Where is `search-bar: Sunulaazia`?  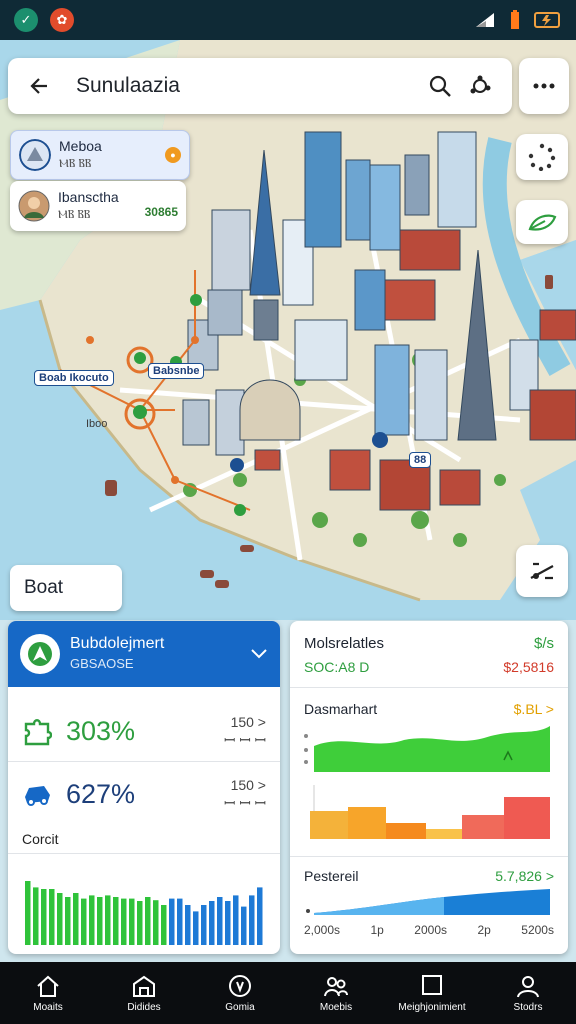
search-bar: Sunulaazia is located at coordinates (260, 86).